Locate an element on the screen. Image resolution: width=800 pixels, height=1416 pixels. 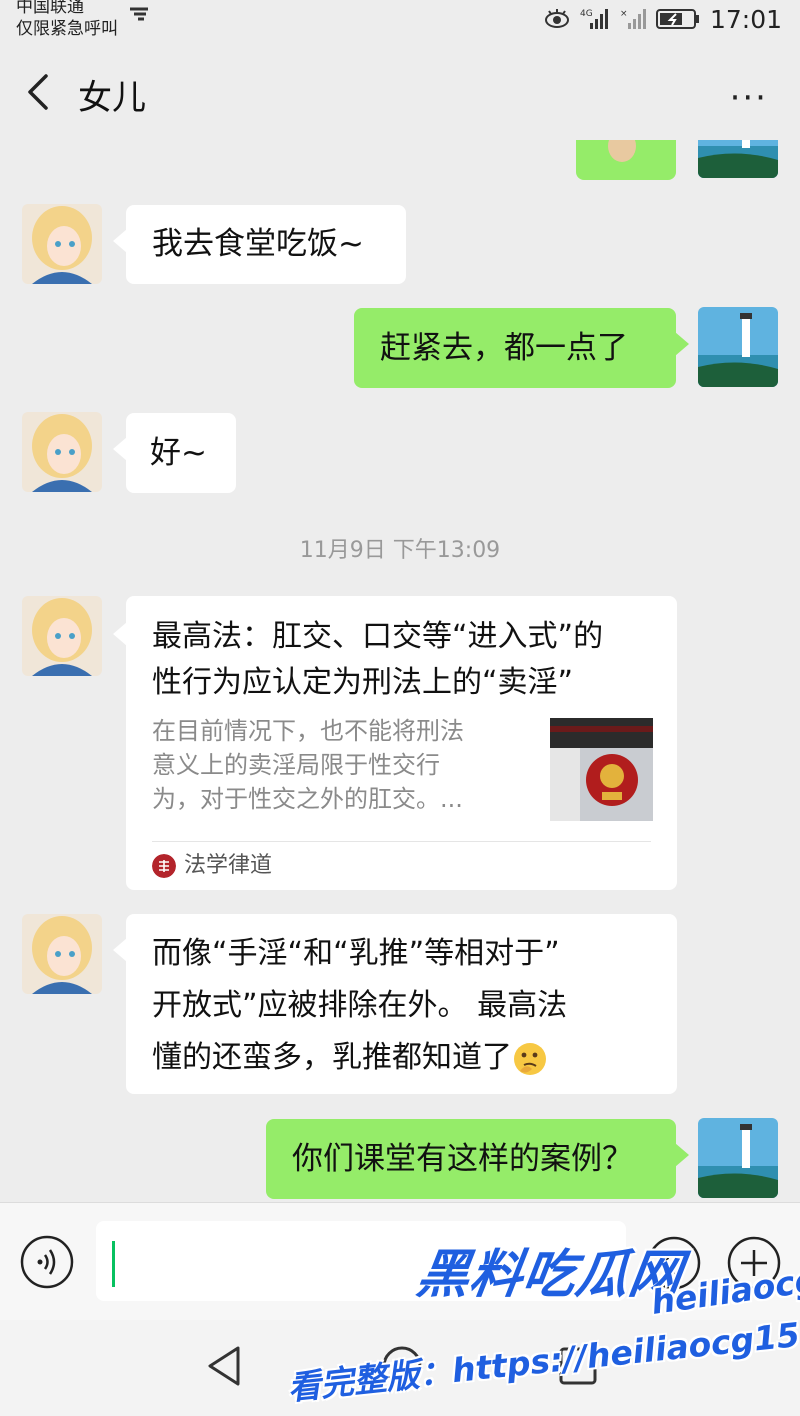
court-emblem-image-icon is located at coordinates (601, 769).